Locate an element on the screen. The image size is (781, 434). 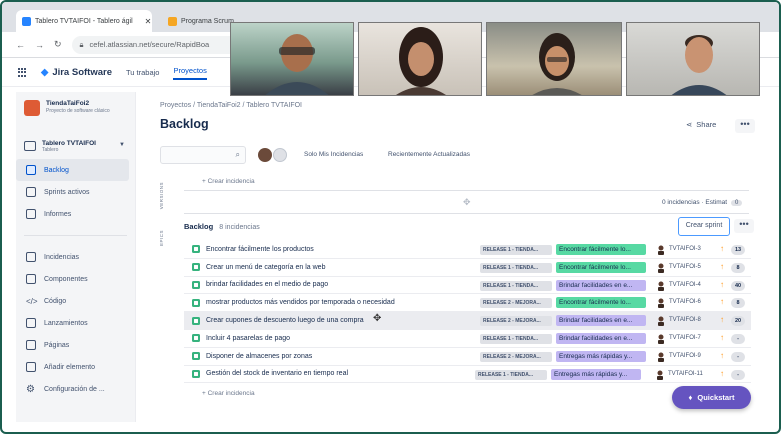
board-selector: Tablero TVTAIFOI Tablero ▼ is located at coordinates (75, 146).